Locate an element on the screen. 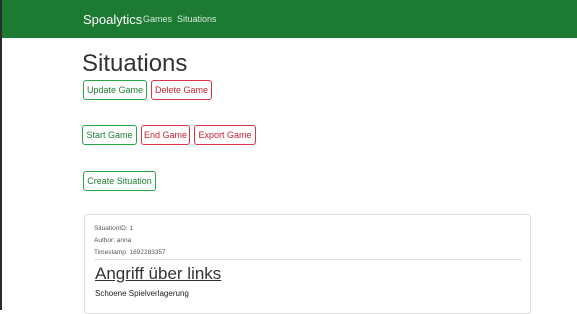 The height and width of the screenshot is (314, 577). page-title: Situations is located at coordinates (135, 63).